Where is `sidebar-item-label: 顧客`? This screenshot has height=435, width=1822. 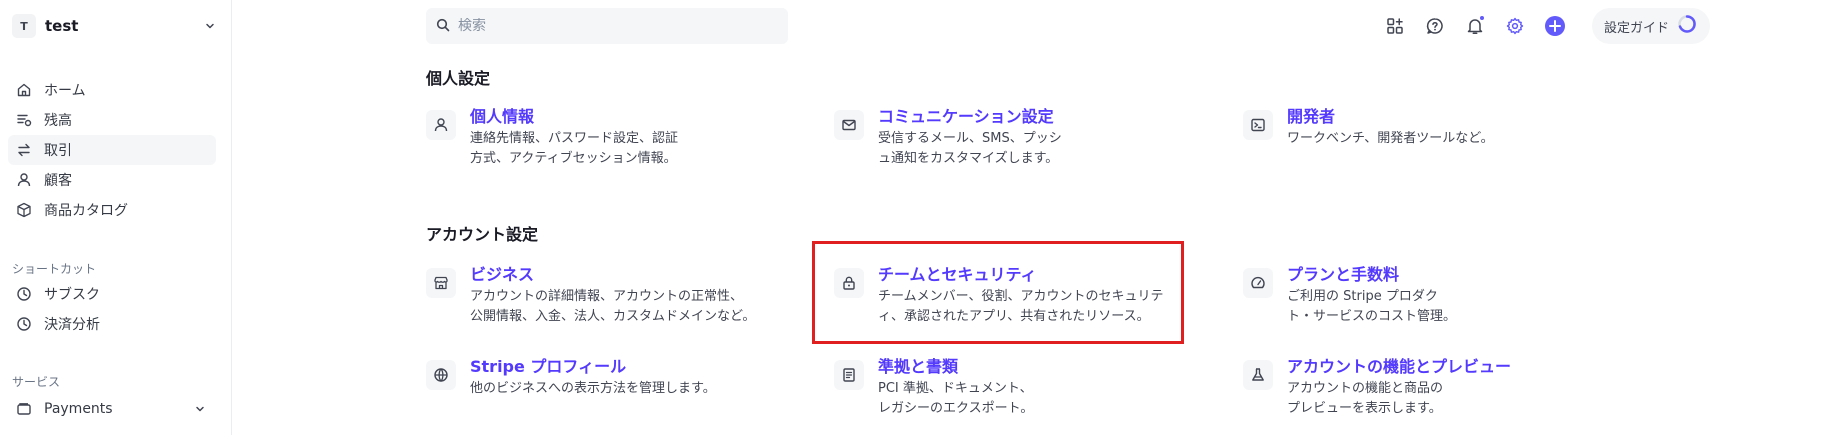 sidebar-item-label: 顧客 is located at coordinates (58, 181).